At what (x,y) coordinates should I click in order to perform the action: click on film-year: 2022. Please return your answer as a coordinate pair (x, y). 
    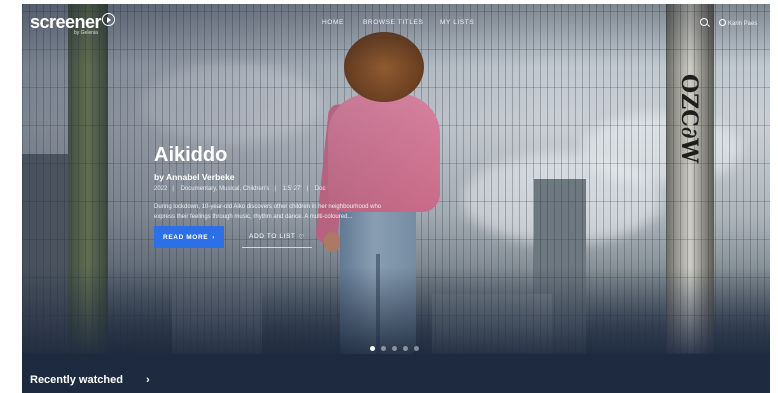
    Looking at the image, I should click on (161, 189).